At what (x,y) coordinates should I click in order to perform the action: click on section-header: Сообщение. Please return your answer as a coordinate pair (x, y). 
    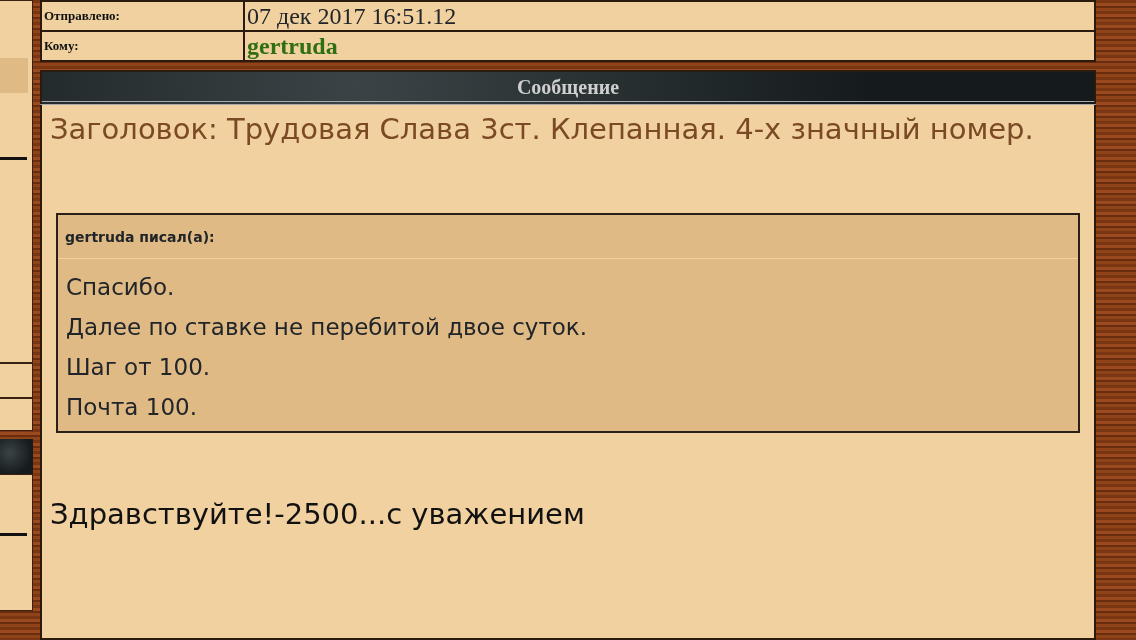
    Looking at the image, I should click on (568, 87).